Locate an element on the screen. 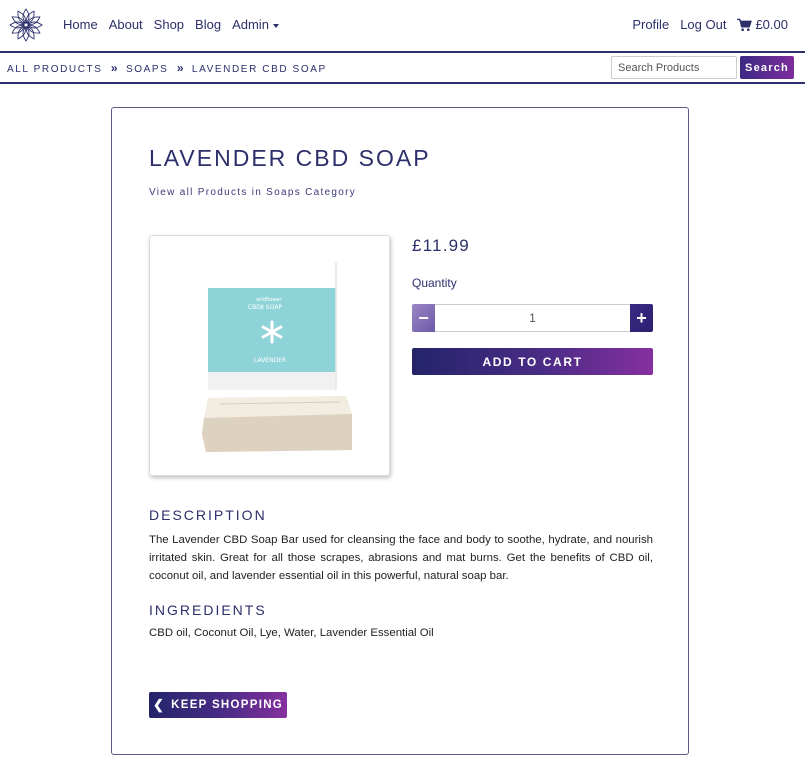 The image size is (805, 767). nav-cart-link: £0.00 is located at coordinates (762, 24).